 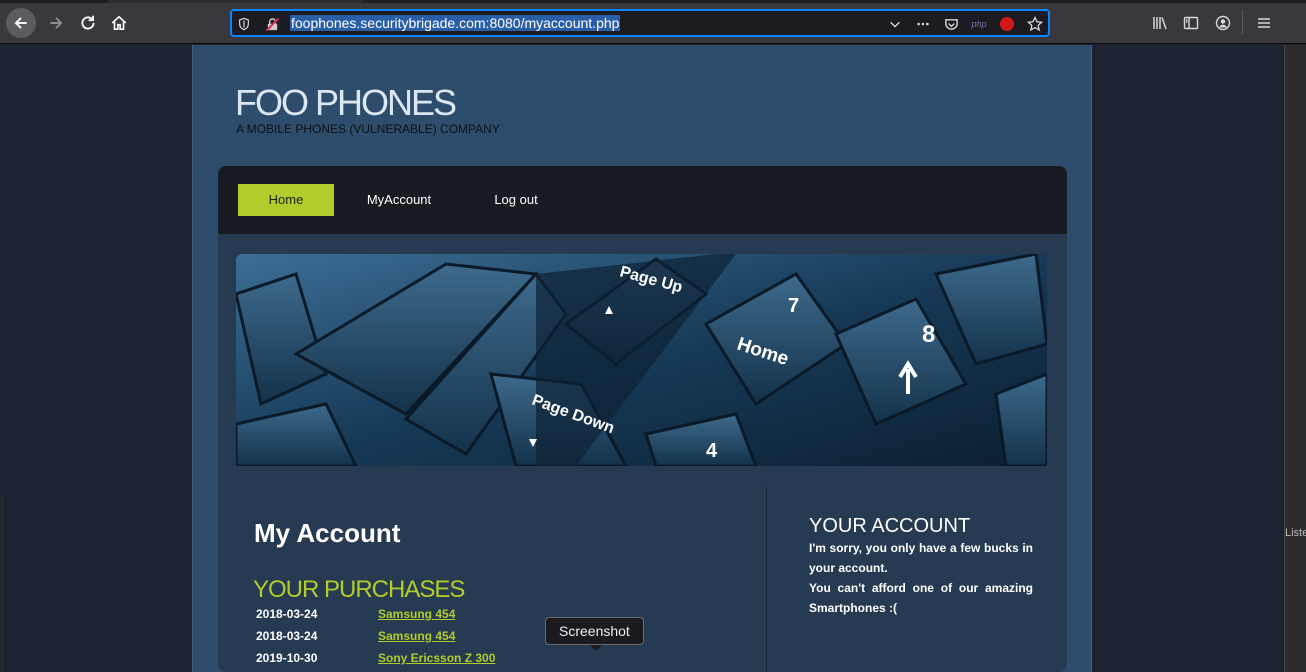 I want to click on left-panel-edge, so click(x=2, y=583).